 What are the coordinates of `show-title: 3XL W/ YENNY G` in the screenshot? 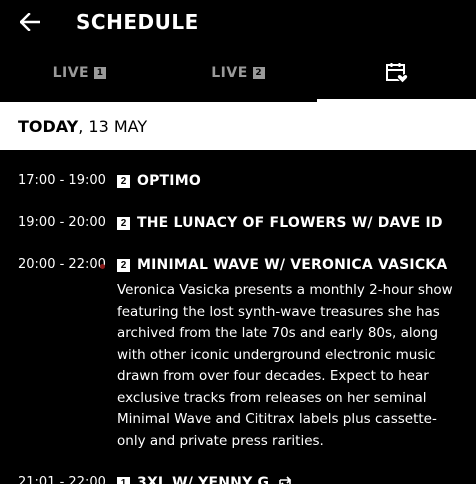 It's located at (203, 479).